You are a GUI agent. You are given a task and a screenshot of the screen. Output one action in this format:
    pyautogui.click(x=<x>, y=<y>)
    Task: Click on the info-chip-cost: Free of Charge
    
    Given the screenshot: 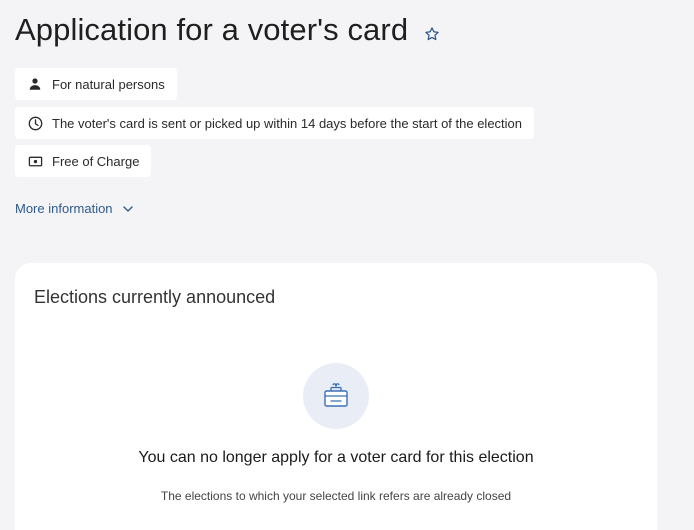 What is the action you would take?
    pyautogui.click(x=83, y=161)
    